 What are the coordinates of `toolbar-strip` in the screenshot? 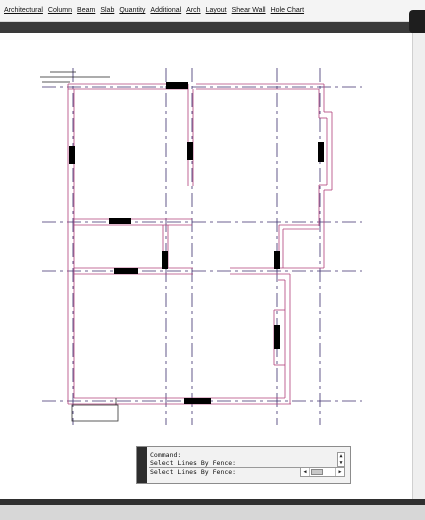 It's located at (212, 27).